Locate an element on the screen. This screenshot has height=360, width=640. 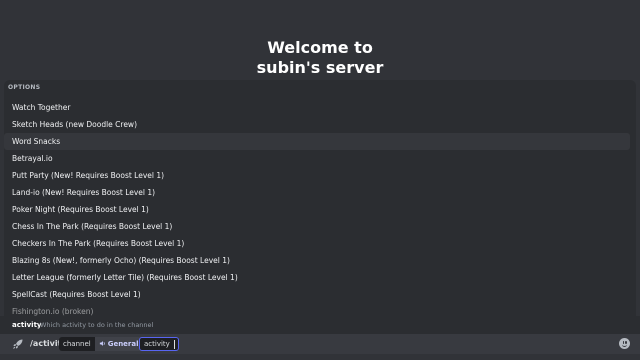
channel-option-chip: channel General is located at coordinates (101, 344).